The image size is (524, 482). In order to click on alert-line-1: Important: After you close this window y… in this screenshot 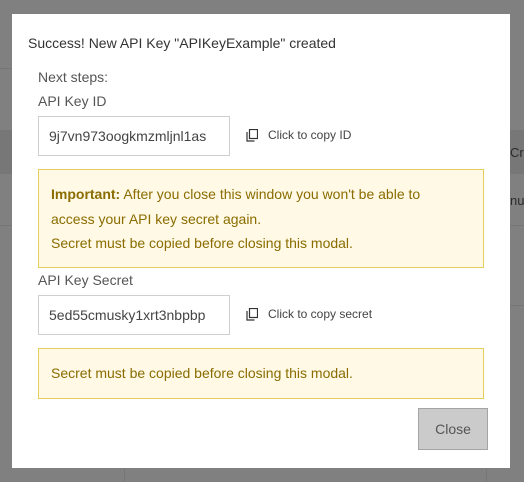, I will do `click(261, 194)`.